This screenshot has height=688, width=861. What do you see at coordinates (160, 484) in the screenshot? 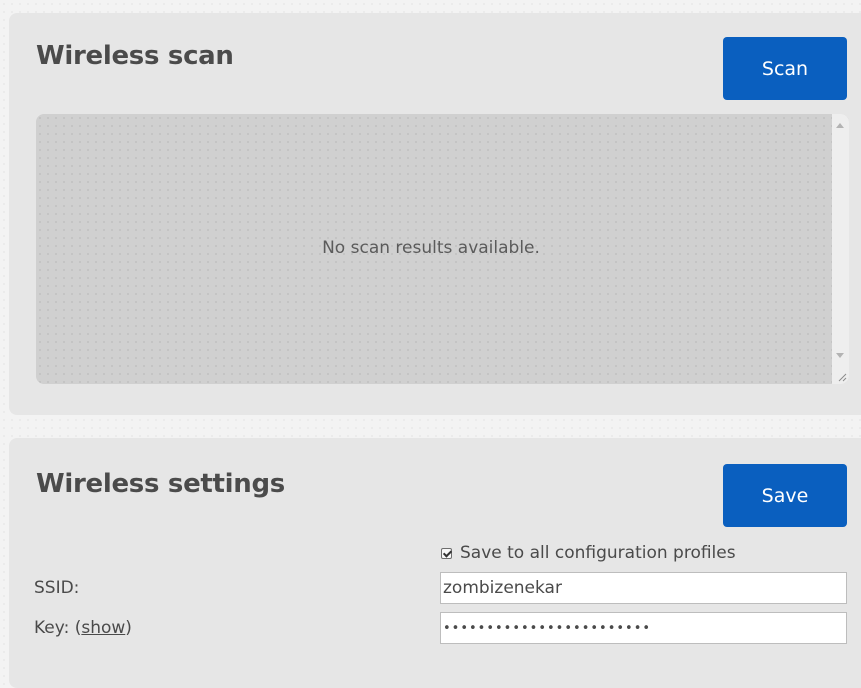
I see `wireless-settings-title: Wireless settings` at bounding box center [160, 484].